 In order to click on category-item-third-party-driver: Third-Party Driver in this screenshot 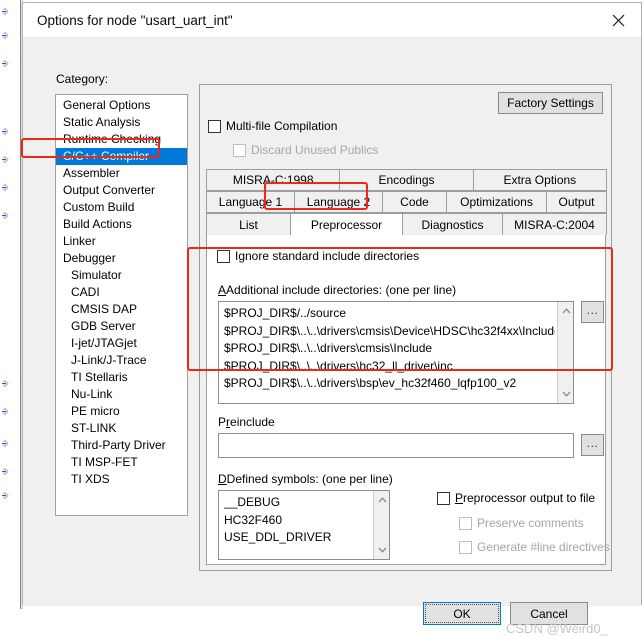, I will do `click(121, 445)`.